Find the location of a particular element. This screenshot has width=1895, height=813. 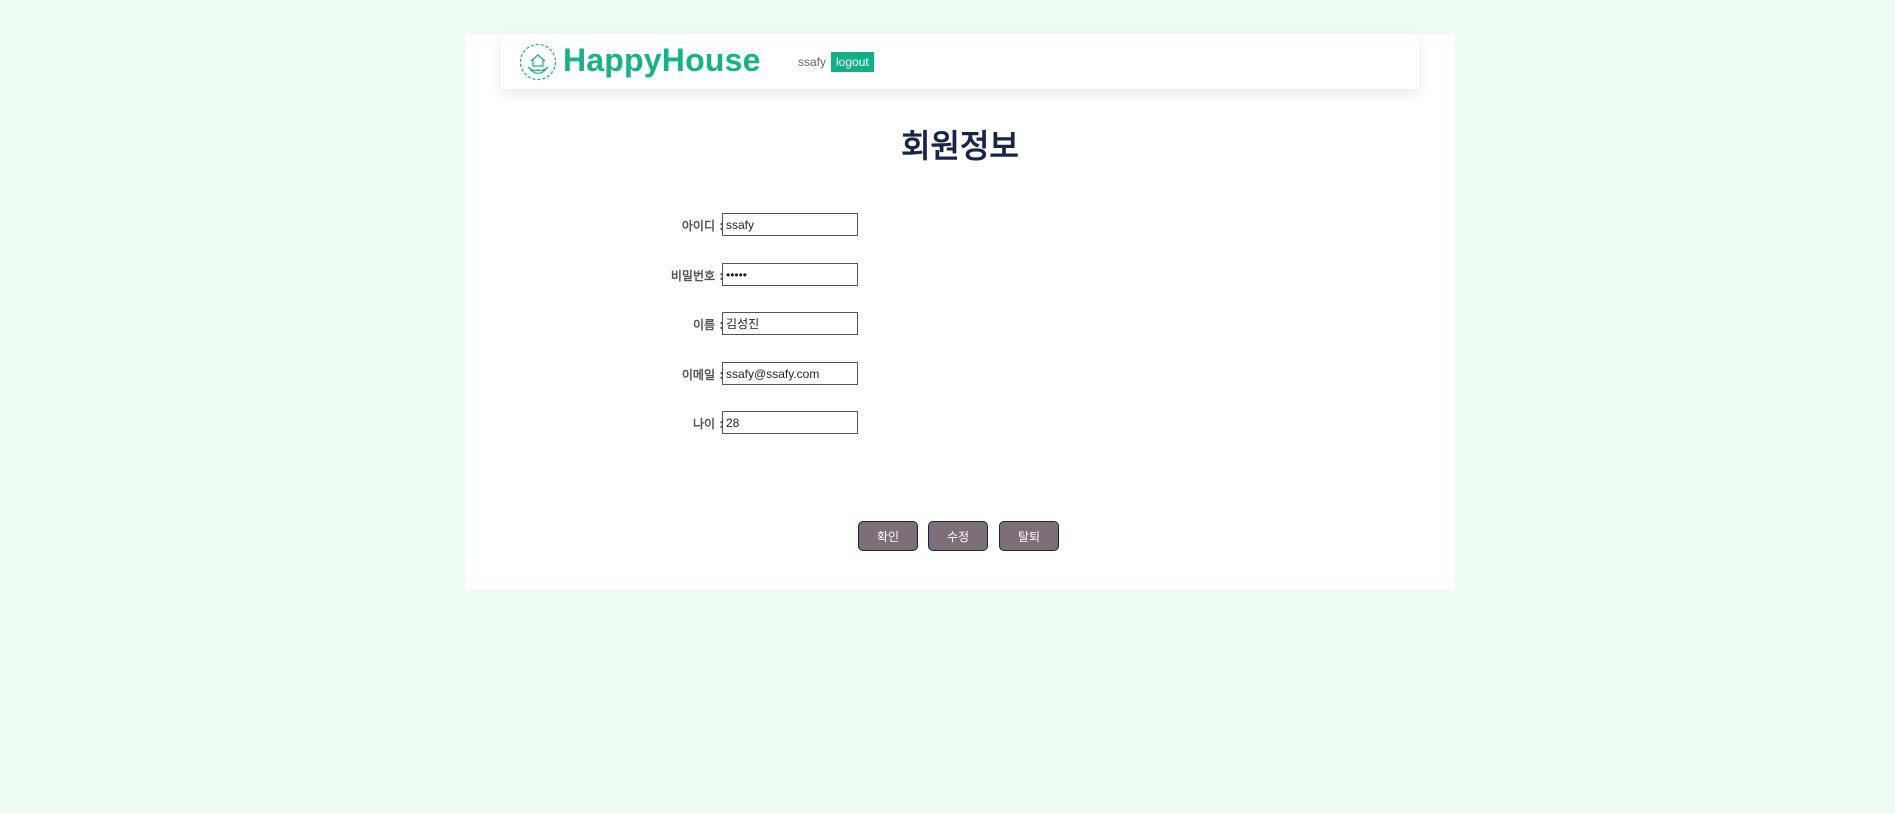

password-field is located at coordinates (790, 274).